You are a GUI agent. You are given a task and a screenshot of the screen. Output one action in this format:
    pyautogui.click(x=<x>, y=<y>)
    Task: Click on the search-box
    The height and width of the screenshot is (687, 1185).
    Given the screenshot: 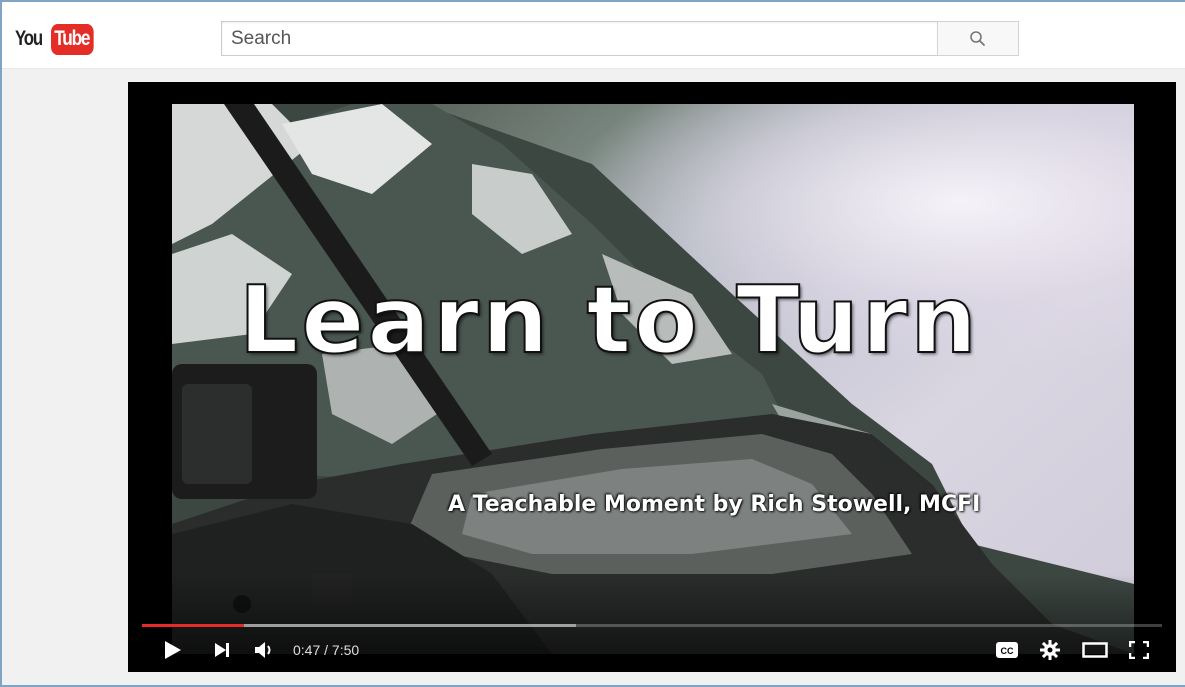 What is the action you would take?
    pyautogui.click(x=579, y=38)
    